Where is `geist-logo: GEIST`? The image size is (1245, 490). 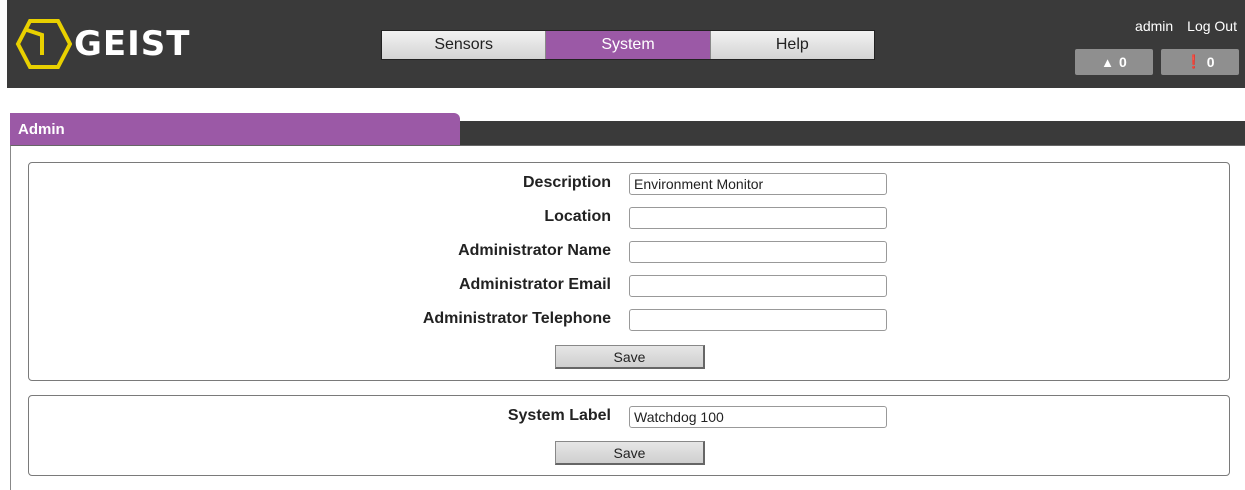
geist-logo: GEIST is located at coordinates (100, 44).